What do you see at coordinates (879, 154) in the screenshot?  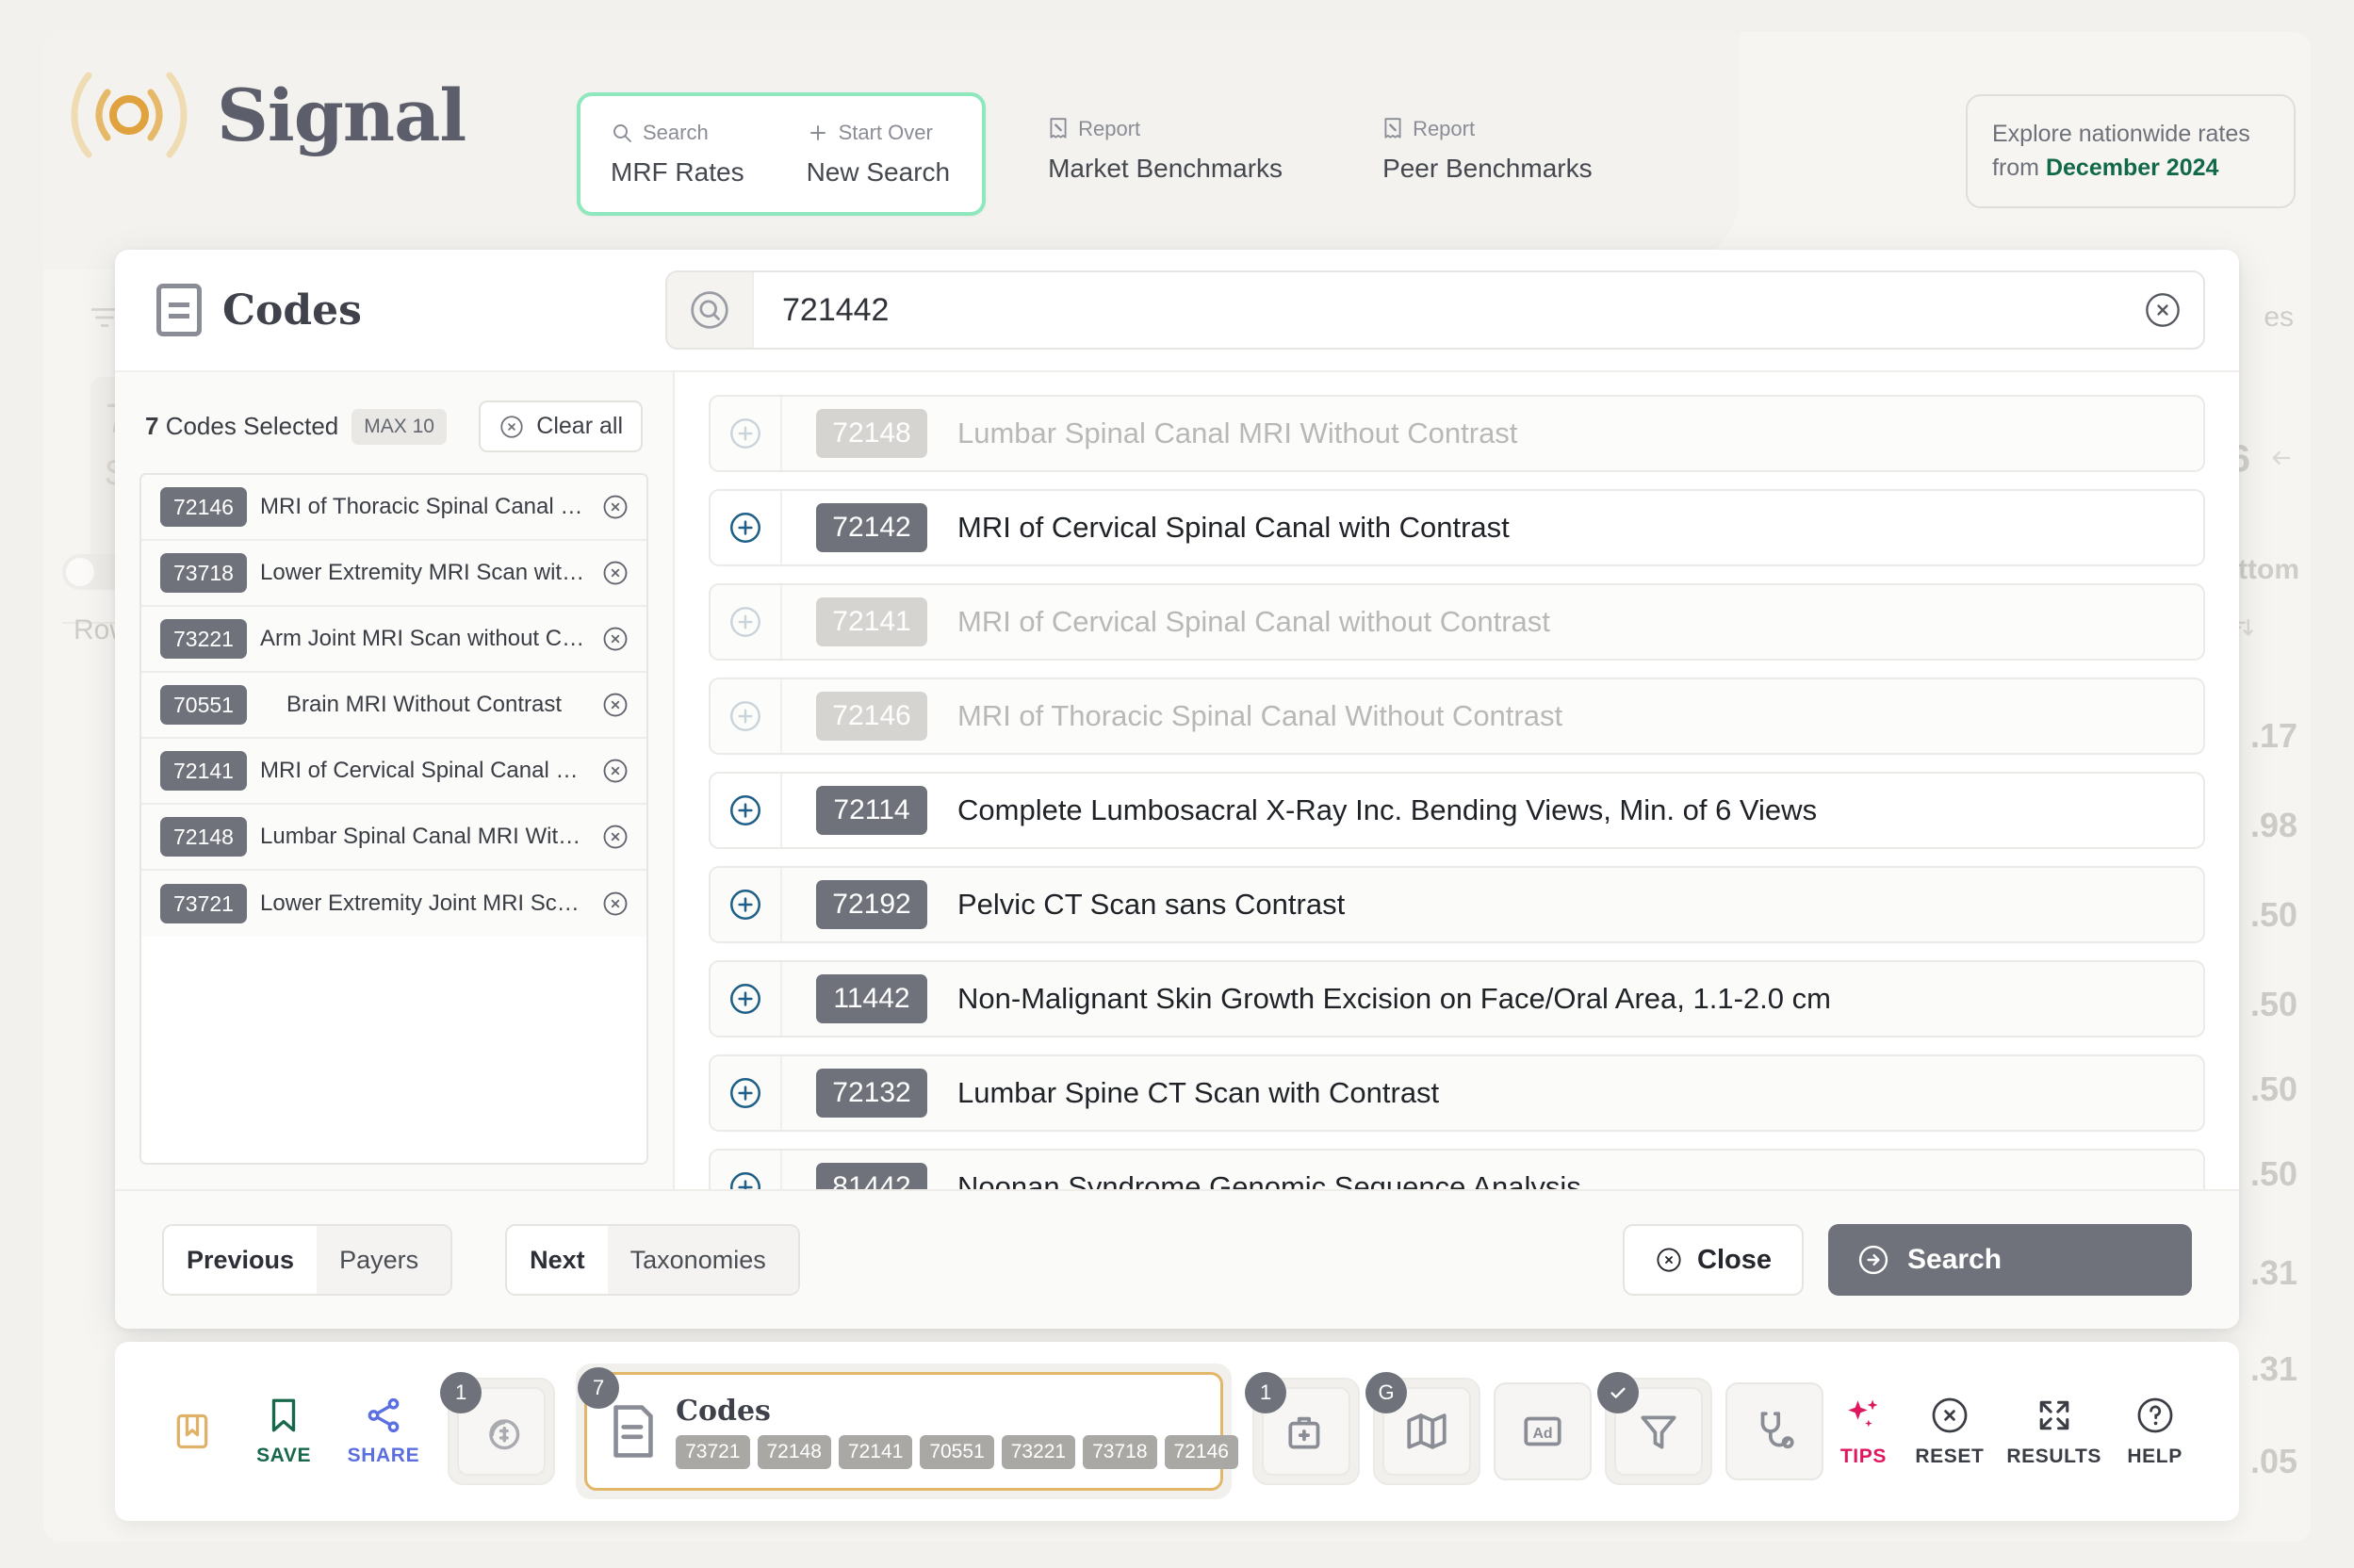 I see `nav-item-new-search: Start Over New Search` at bounding box center [879, 154].